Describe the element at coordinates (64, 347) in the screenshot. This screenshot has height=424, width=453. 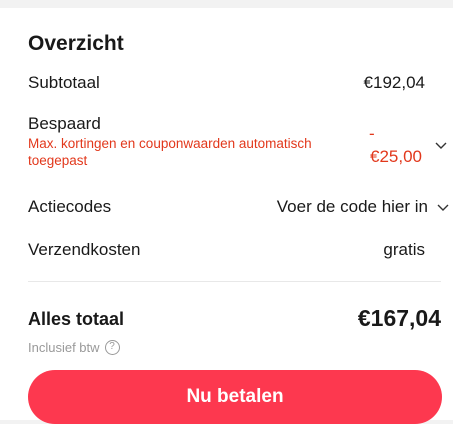
I see `vat-note: Inclusief btw` at that location.